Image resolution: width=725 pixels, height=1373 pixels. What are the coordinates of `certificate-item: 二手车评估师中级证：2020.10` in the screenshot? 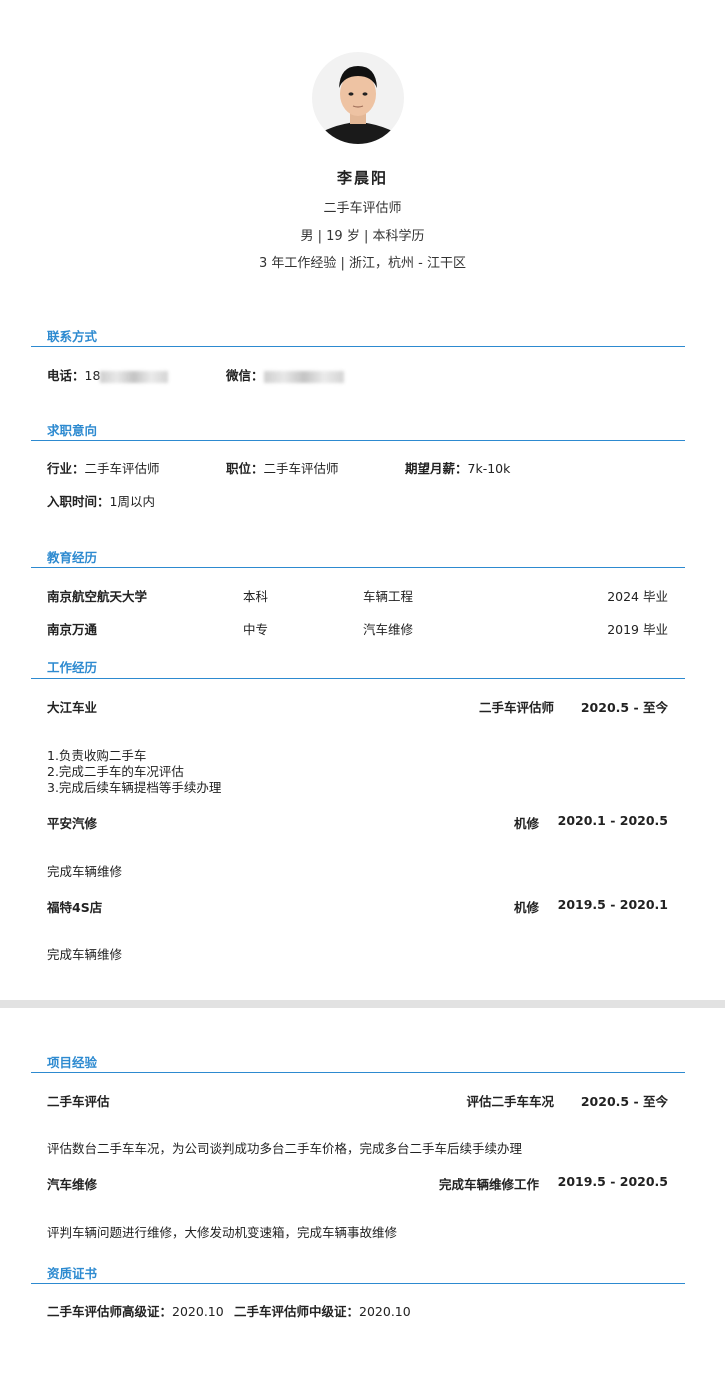 It's located at (322, 1310).